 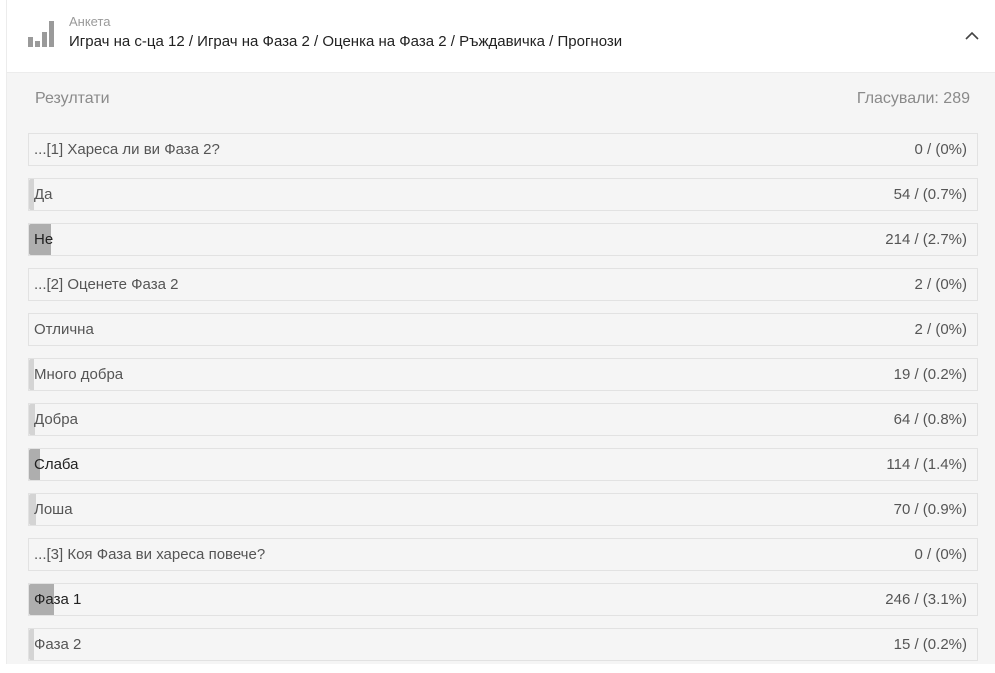 I want to click on result-label: Отлична, so click(x=64, y=329).